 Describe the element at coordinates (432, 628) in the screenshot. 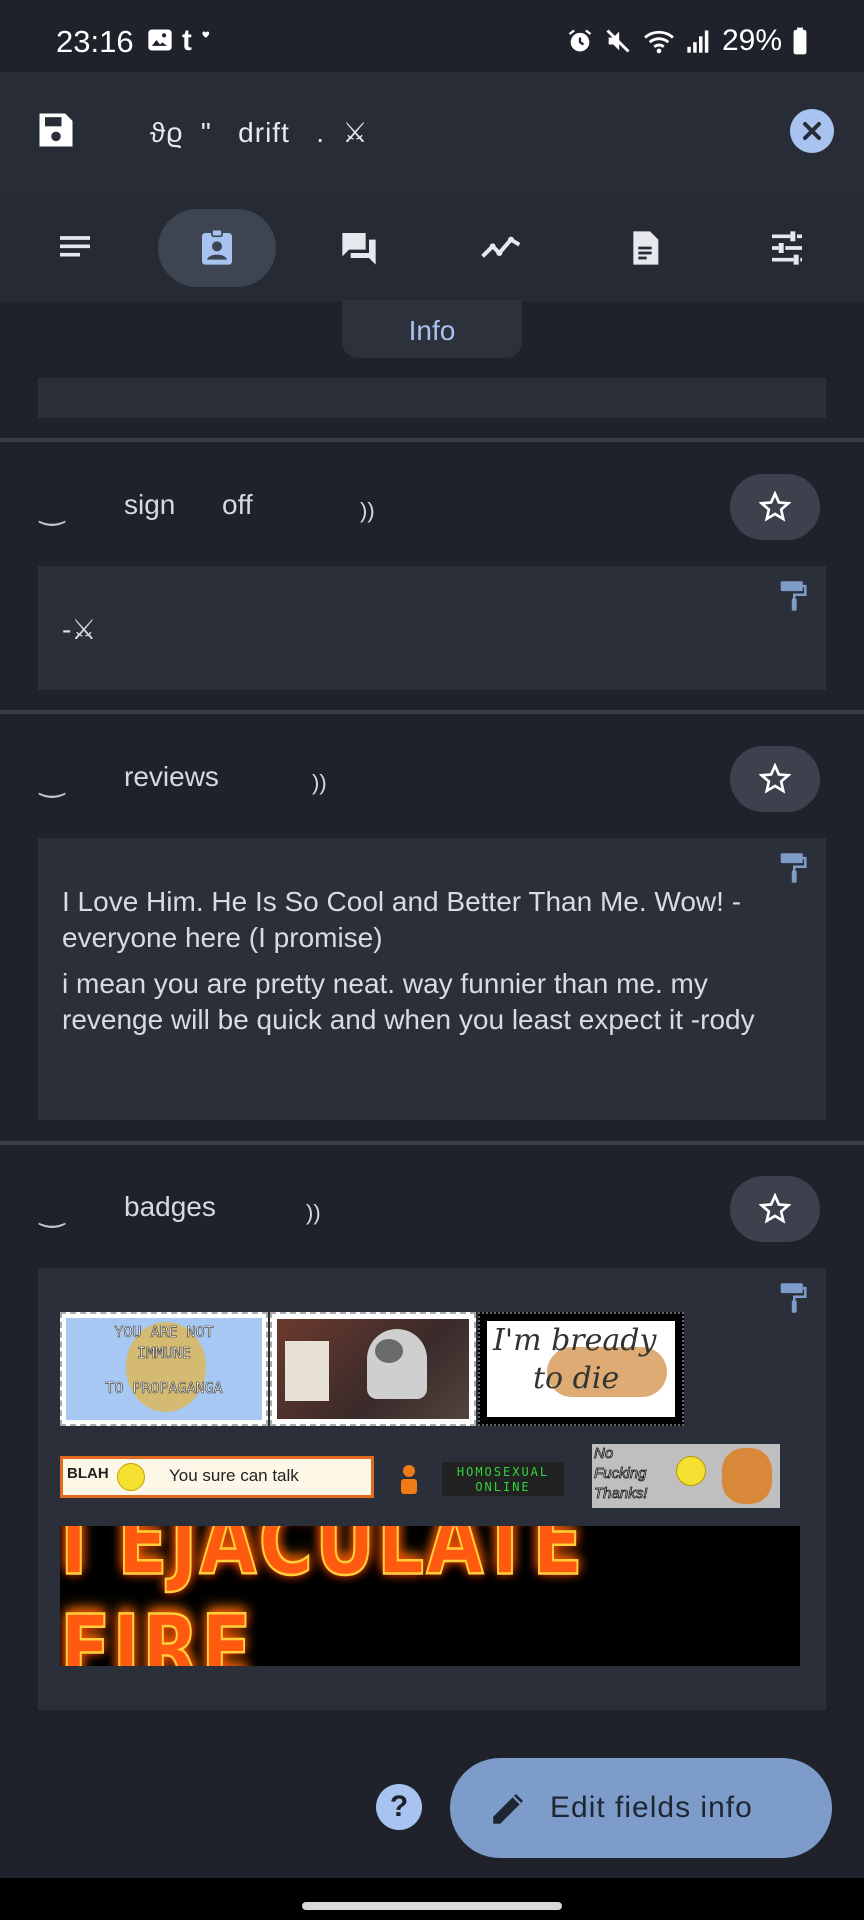

I see `field-card-sign-off: -⚔` at that location.